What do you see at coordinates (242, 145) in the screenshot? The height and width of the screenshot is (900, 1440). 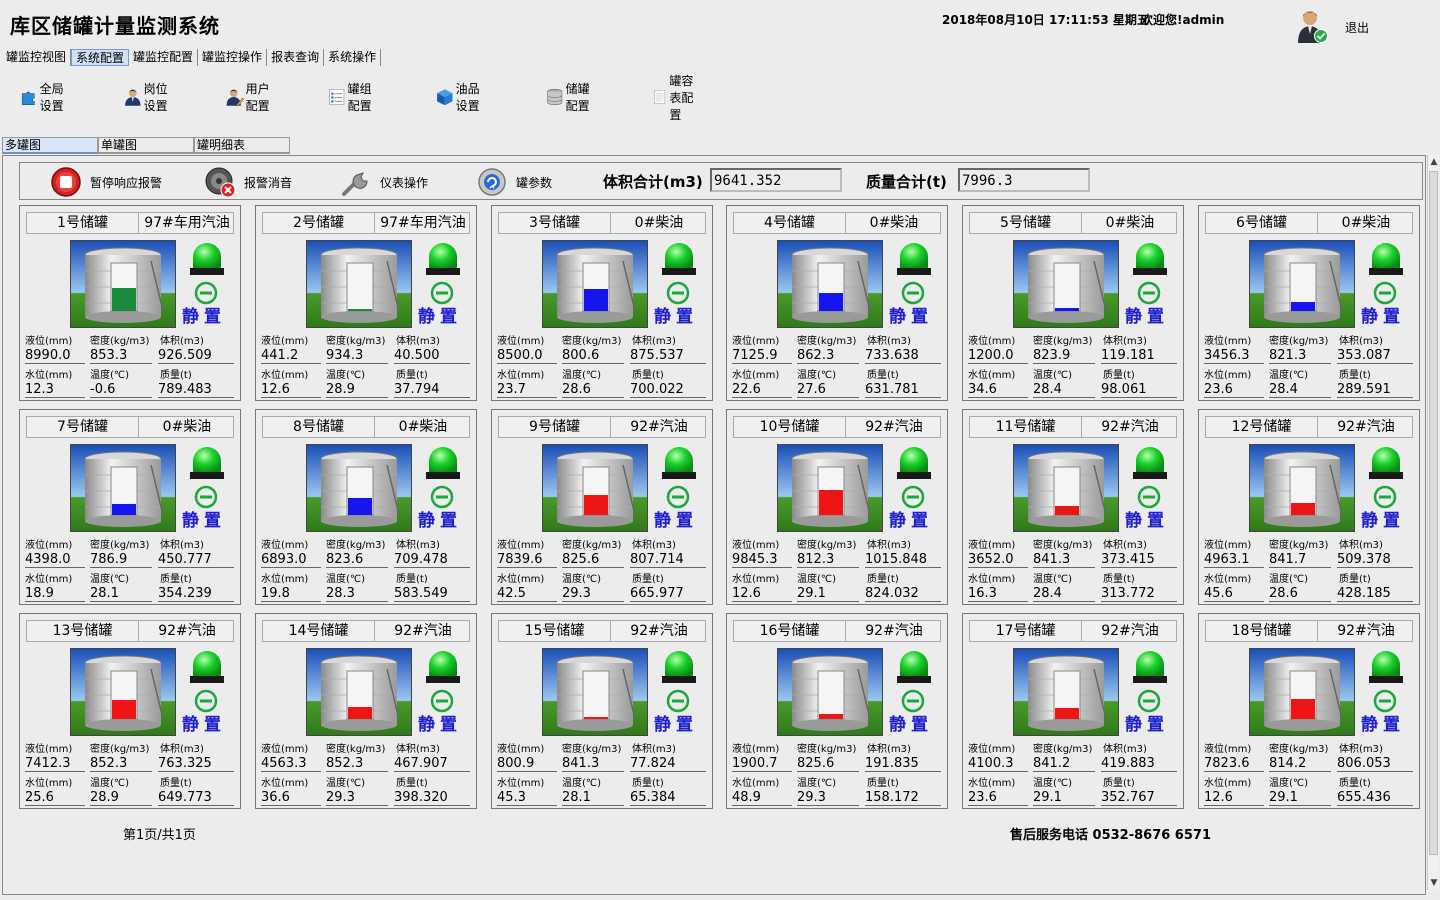 I see `view-tab: 罐明细表` at bounding box center [242, 145].